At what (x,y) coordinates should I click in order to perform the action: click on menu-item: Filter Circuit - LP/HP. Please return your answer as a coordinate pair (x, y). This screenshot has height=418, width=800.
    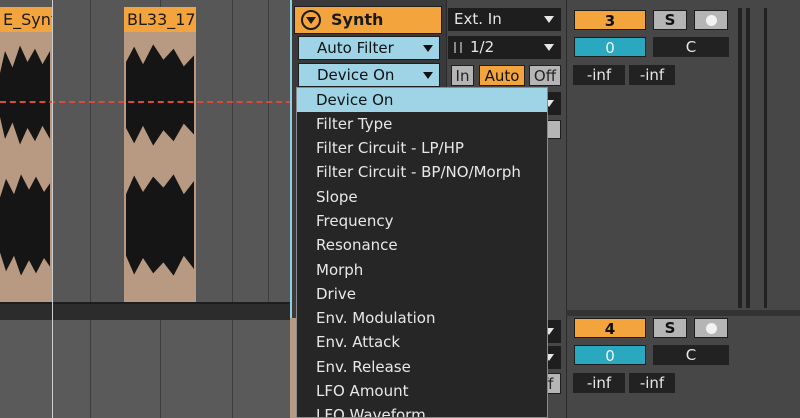
    Looking at the image, I should click on (422, 148).